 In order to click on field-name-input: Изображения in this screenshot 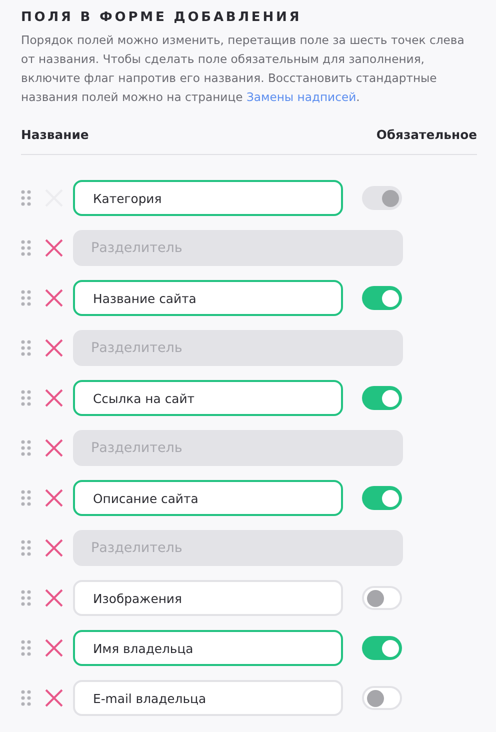, I will do `click(208, 598)`.